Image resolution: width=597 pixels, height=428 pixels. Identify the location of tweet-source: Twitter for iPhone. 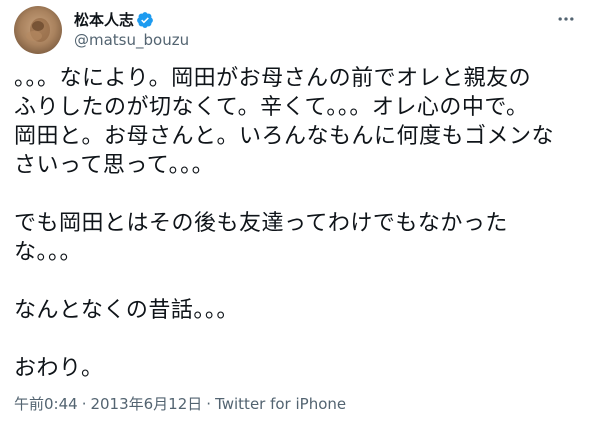
(280, 404).